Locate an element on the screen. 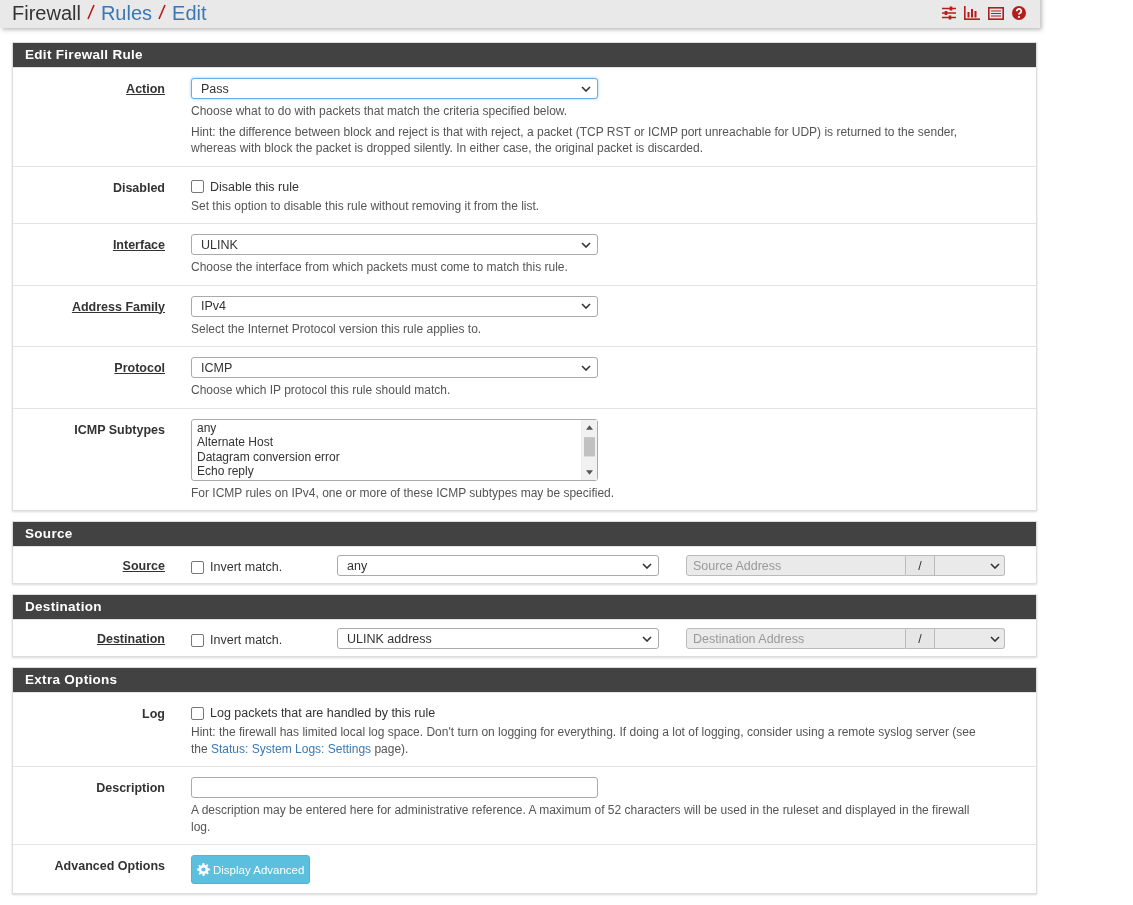 Image resolution: width=1133 pixels, height=905 pixels. listbox-option: Alternate Host is located at coordinates (386, 442).